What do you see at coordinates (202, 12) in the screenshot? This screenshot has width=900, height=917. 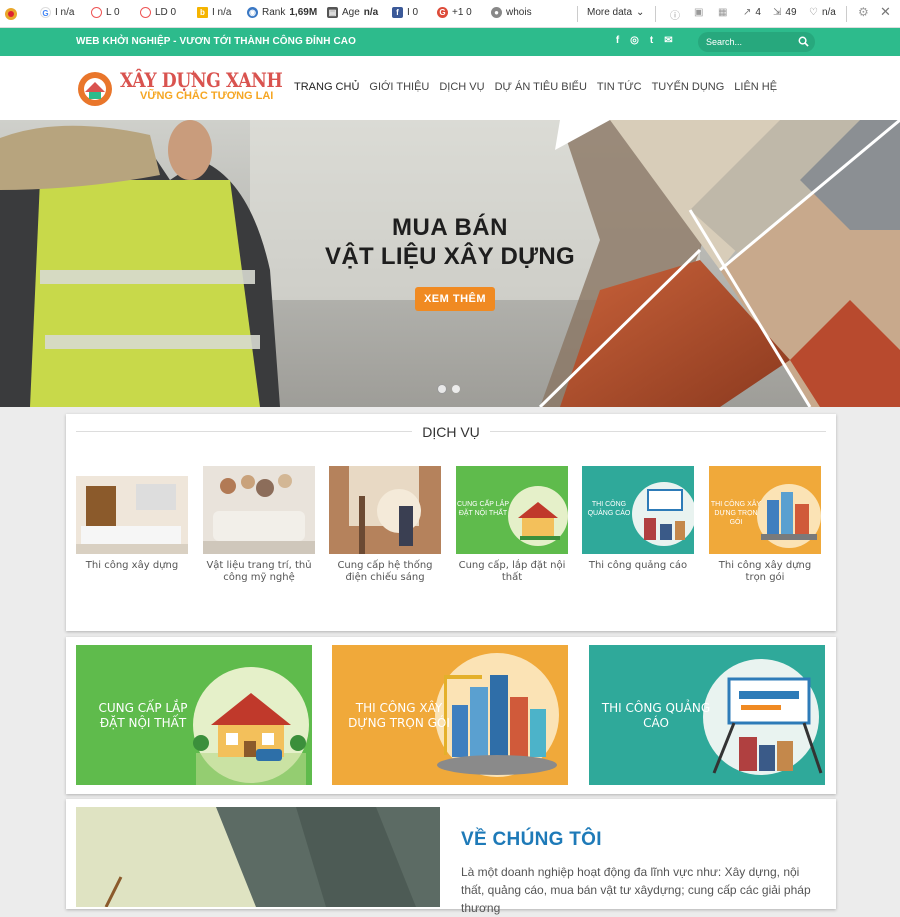 I see `bing-icon: b` at bounding box center [202, 12].